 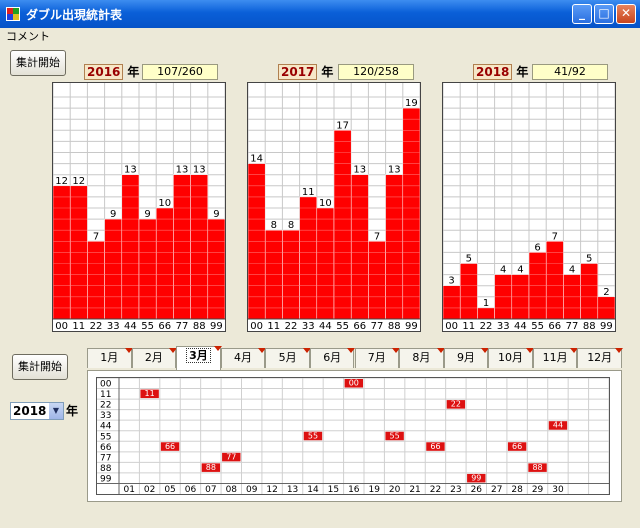 I want to click on minimize-button: _, so click(x=582, y=14).